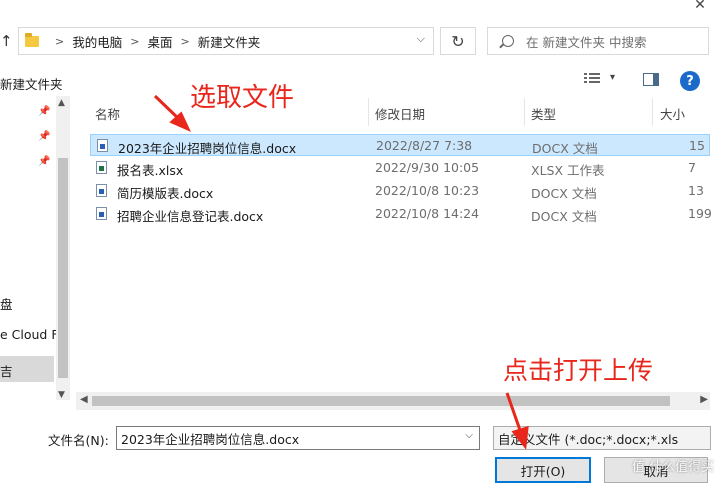 This screenshot has height=496, width=720. Describe the element at coordinates (514, 413) in the screenshot. I see `arrow-to-open` at that location.